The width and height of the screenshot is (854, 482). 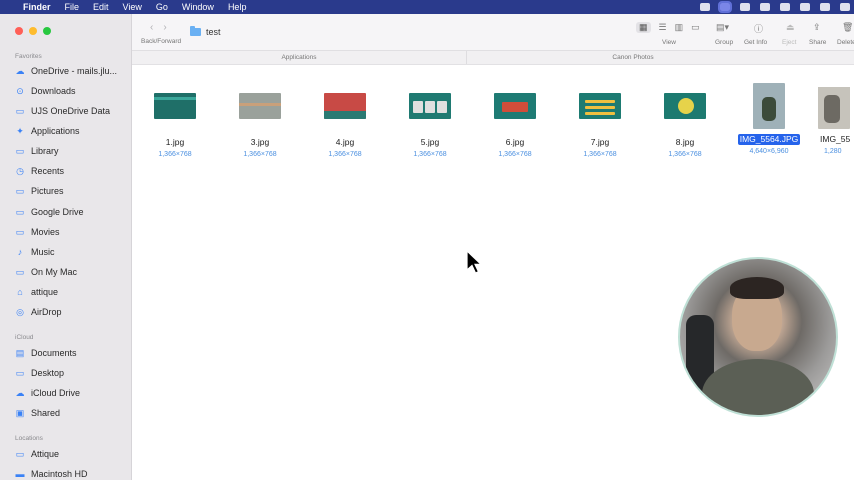 What do you see at coordinates (48, 393) in the screenshot?
I see `sidebar-item-icloud-drive: ☁ iCloud Drive` at bounding box center [48, 393].